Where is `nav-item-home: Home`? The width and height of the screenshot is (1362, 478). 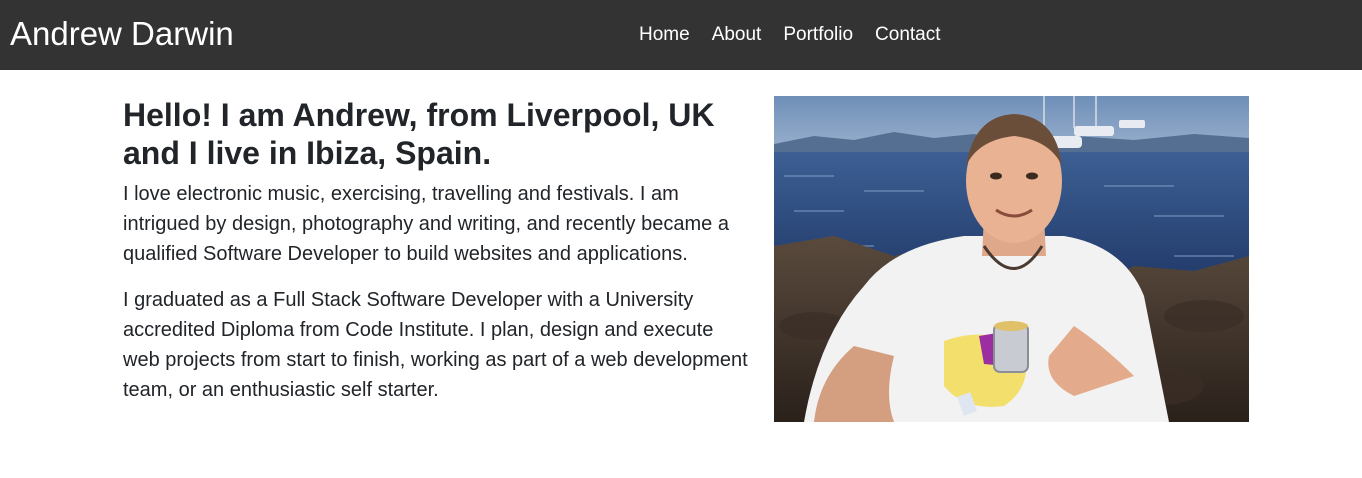
nav-item-home: Home is located at coordinates (664, 35).